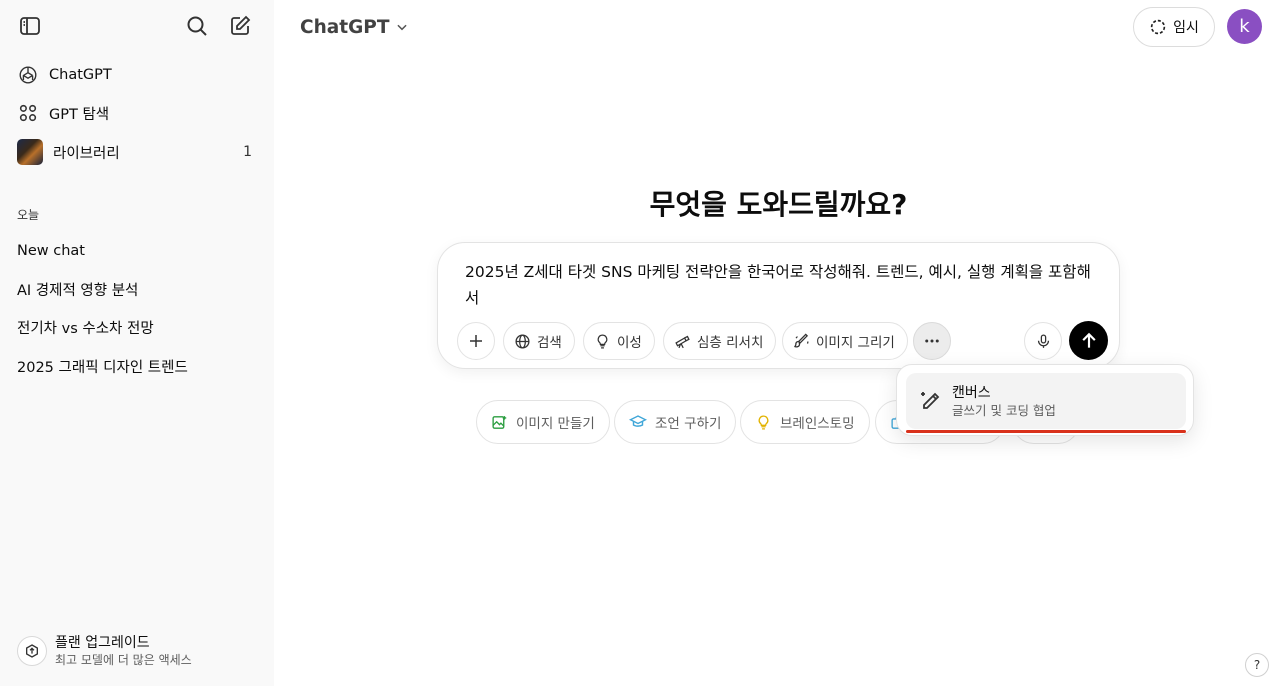 This screenshot has height=686, width=1280. Describe the element at coordinates (137, 75) in the screenshot. I see `sidebar-item-chatgpt: ChatGPT` at that location.